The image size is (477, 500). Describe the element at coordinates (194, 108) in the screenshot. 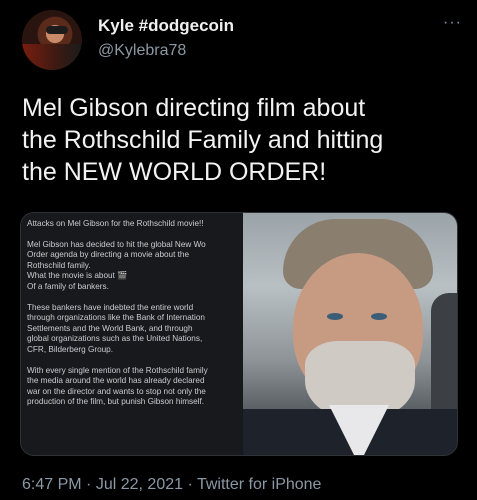

I see `tweet-line: Mel Gibson directing film about` at that location.